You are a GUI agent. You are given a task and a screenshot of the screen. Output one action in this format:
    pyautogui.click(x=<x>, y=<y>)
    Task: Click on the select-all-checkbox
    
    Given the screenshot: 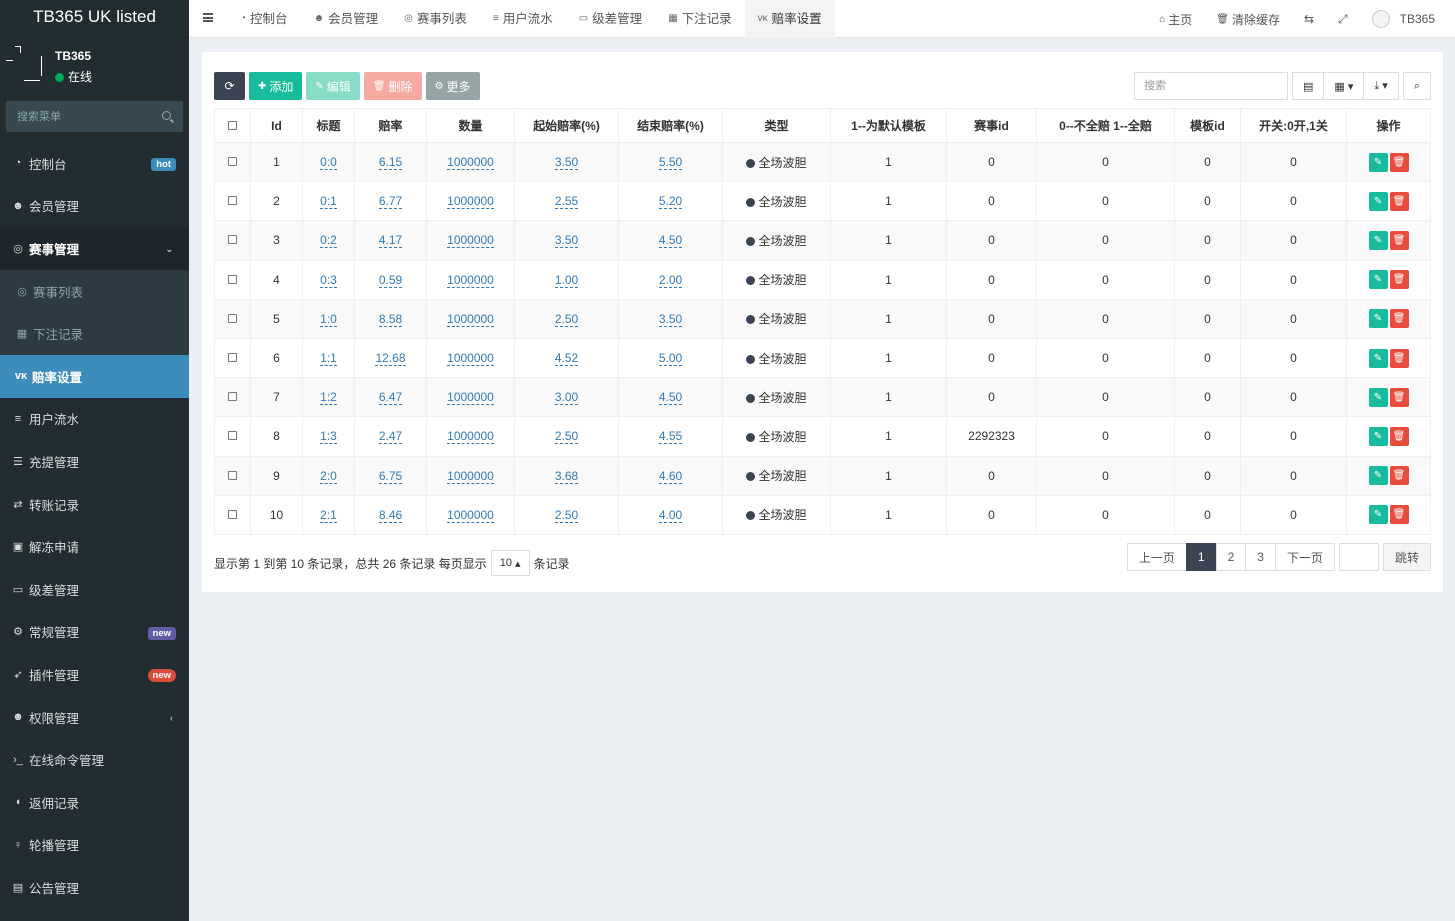 What is the action you would take?
    pyautogui.click(x=232, y=125)
    